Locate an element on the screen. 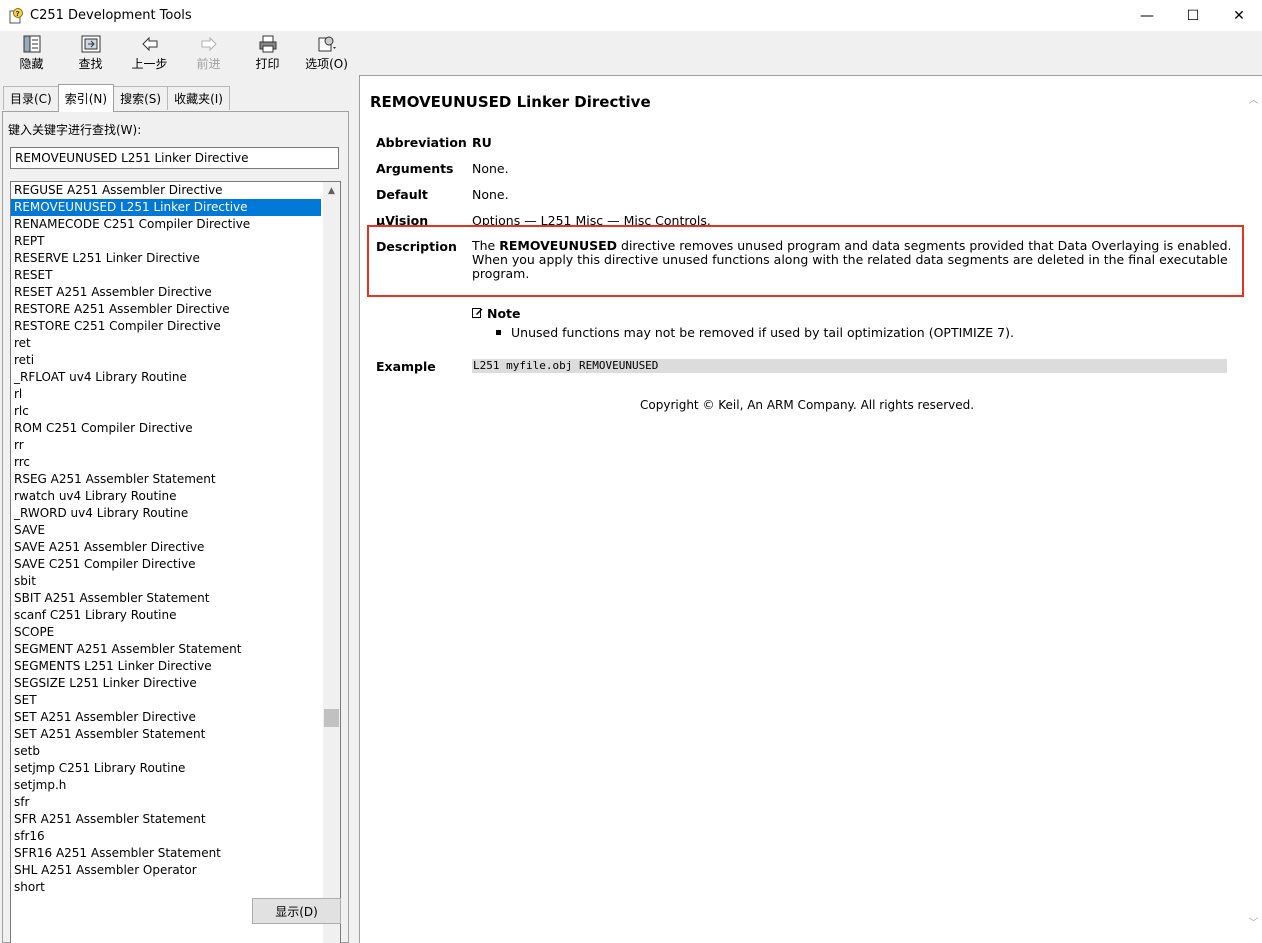  keyword-list-item: RESTORE C251 Compiler Directive is located at coordinates (166, 326).